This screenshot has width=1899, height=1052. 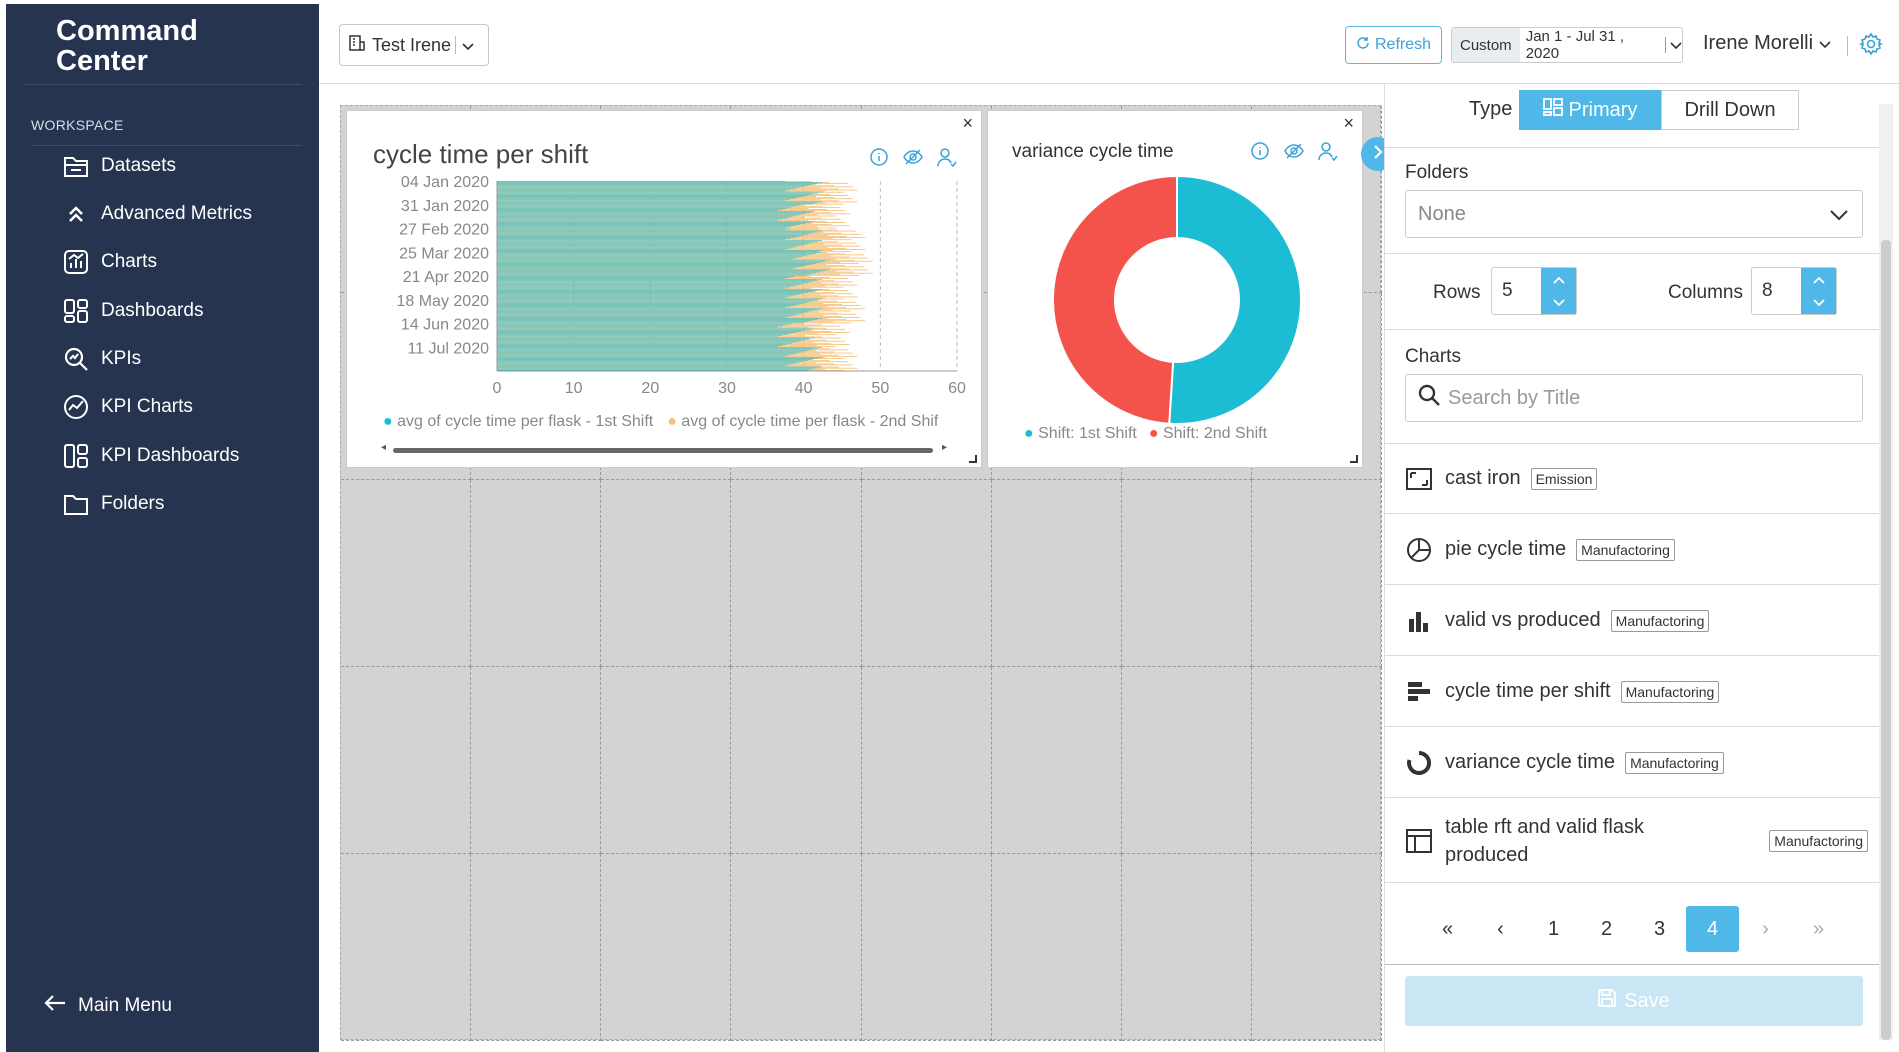 I want to click on search-input: Search by Title, so click(x=1634, y=398).